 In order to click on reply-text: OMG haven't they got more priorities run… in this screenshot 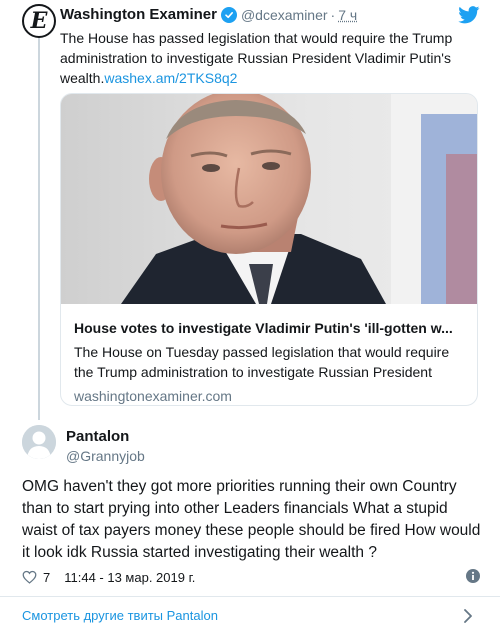, I will do `click(251, 519)`.